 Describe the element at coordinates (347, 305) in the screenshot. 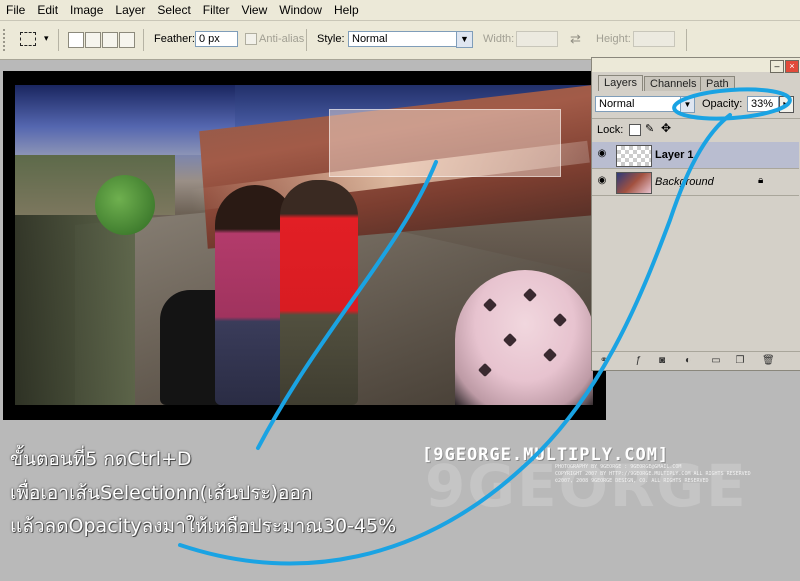

I see `annotation-arrow-stroke` at that location.